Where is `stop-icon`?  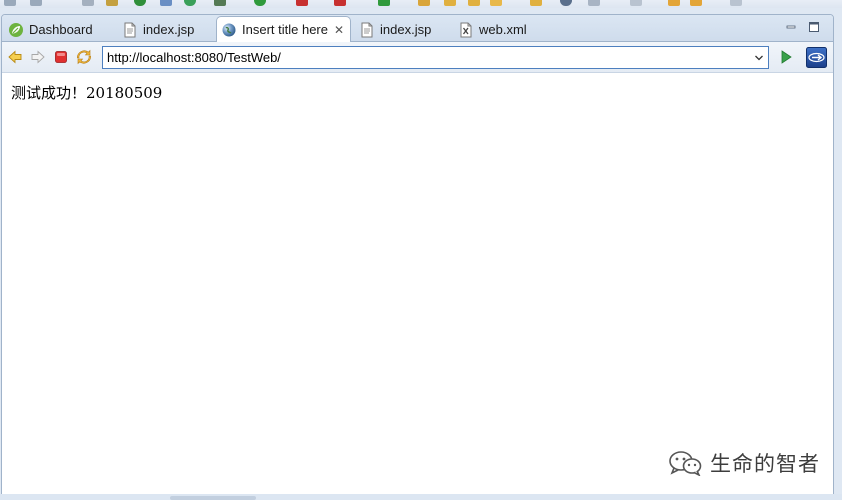 stop-icon is located at coordinates (61, 57).